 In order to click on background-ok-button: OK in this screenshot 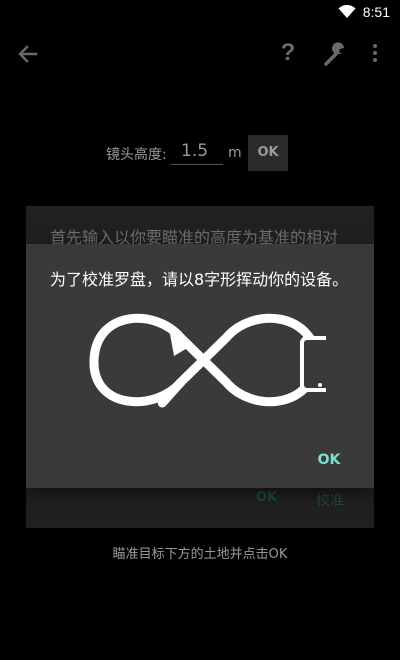, I will do `click(266, 497)`.